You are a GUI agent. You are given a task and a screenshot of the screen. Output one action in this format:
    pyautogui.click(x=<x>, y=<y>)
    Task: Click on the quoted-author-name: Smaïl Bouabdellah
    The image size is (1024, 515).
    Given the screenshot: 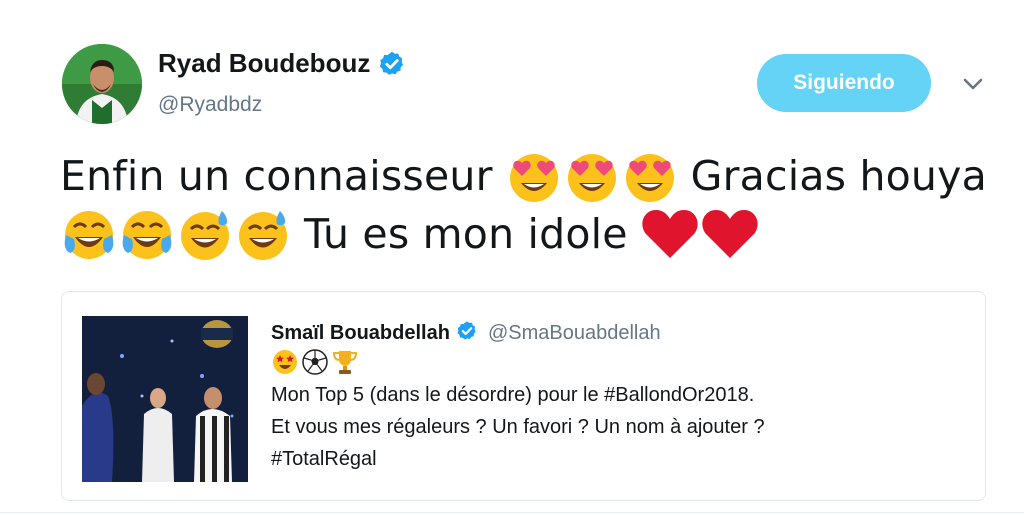 What is the action you would take?
    pyautogui.click(x=360, y=333)
    